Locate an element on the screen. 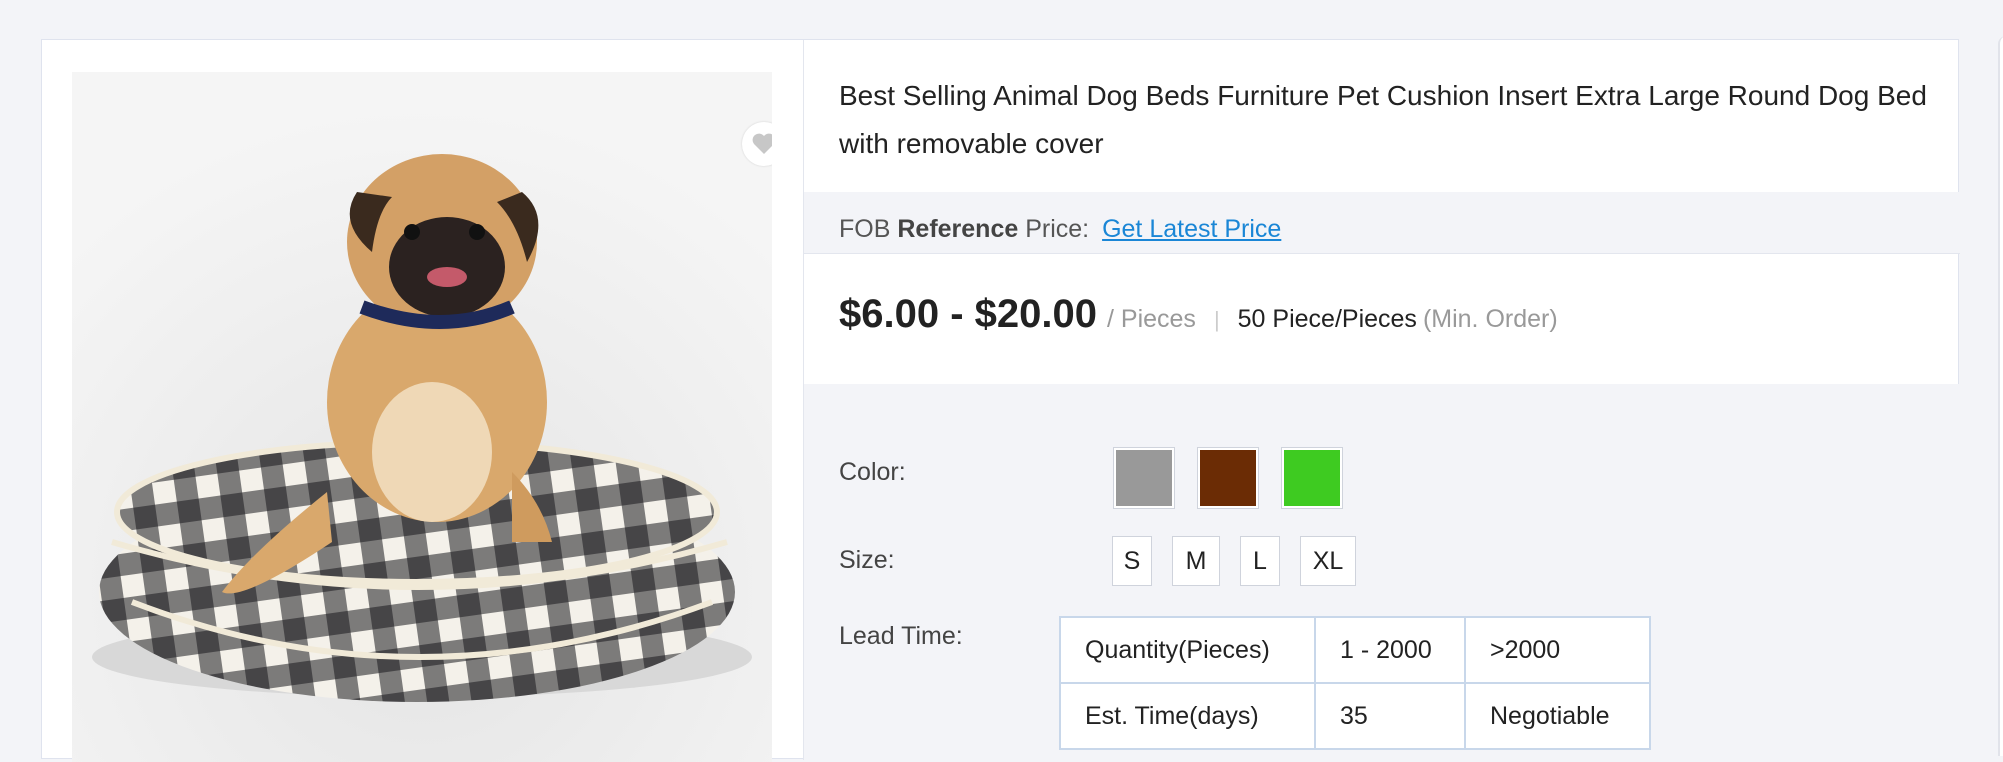 The image size is (2003, 762). size-option-s: S is located at coordinates (1132, 561).